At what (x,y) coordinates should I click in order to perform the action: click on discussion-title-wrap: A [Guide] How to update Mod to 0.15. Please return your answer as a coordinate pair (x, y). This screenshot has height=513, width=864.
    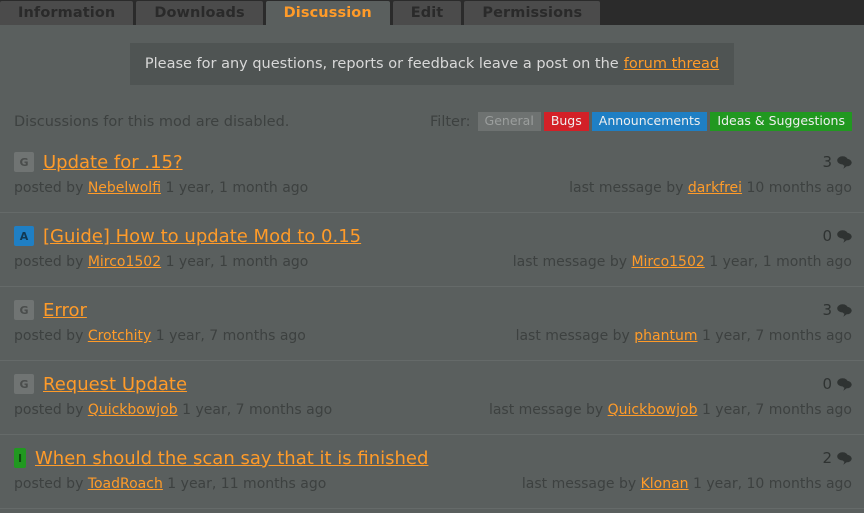
    Looking at the image, I should click on (187, 236).